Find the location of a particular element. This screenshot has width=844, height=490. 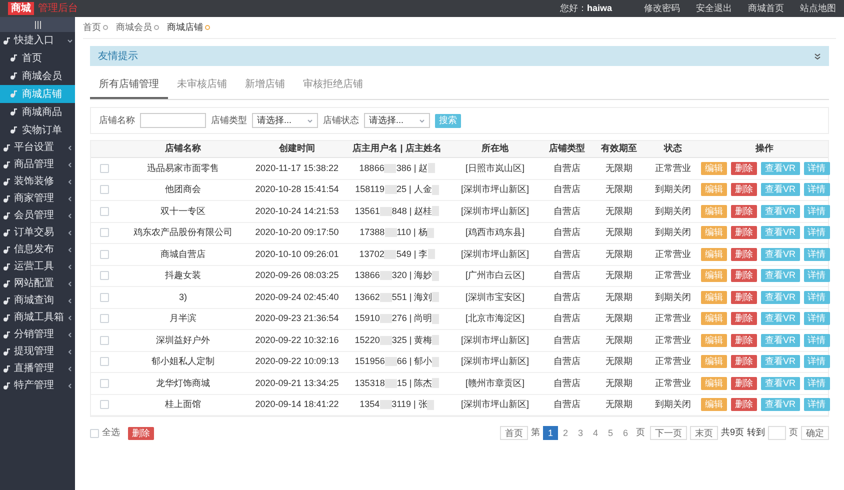

sidebar-group: 分销管理 is located at coordinates (37, 334).